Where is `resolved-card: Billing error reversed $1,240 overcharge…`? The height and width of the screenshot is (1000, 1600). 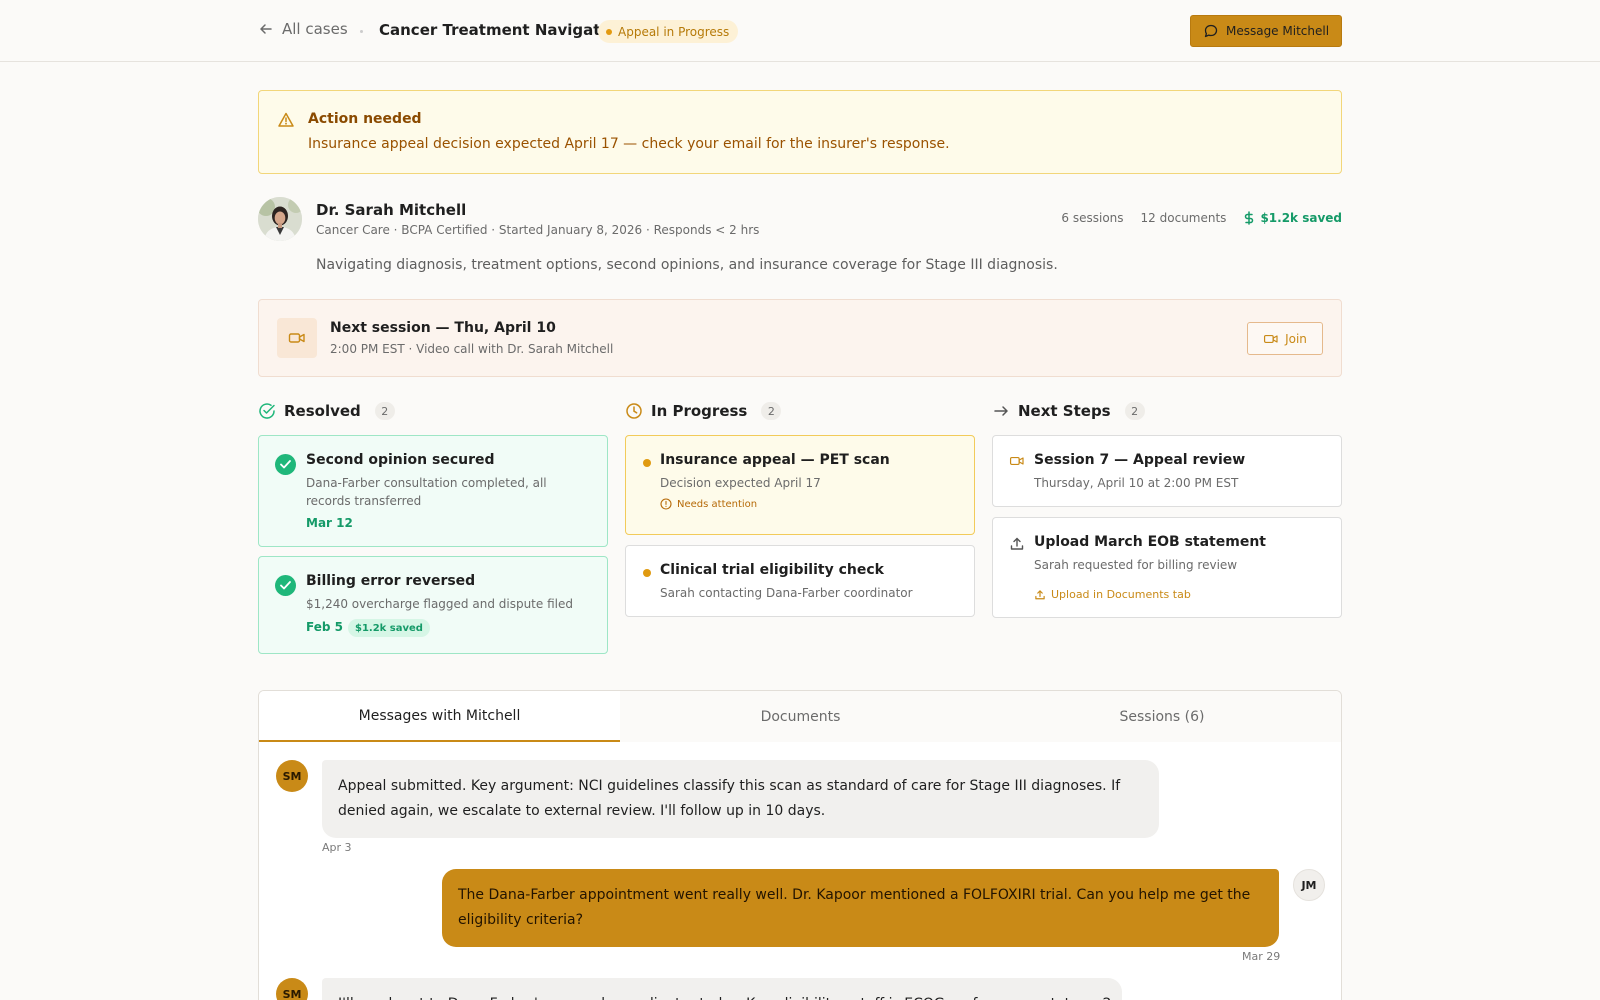
resolved-card: Billing error reversed $1,240 overcharge… is located at coordinates (433, 605).